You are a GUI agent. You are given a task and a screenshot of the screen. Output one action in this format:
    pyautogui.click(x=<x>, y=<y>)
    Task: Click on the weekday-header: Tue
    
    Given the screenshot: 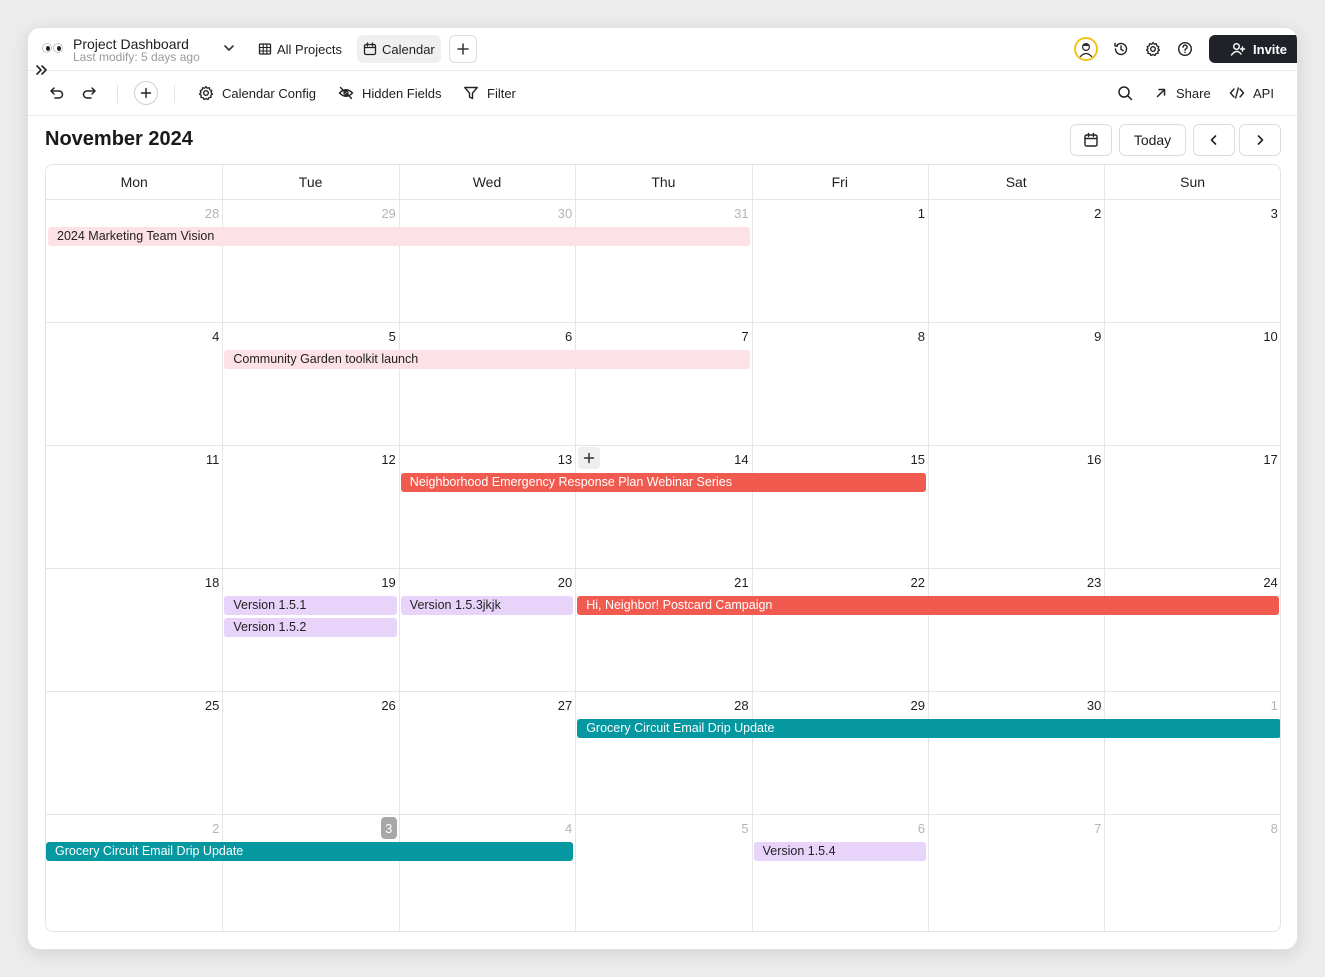 What is the action you would take?
    pyautogui.click(x=310, y=182)
    